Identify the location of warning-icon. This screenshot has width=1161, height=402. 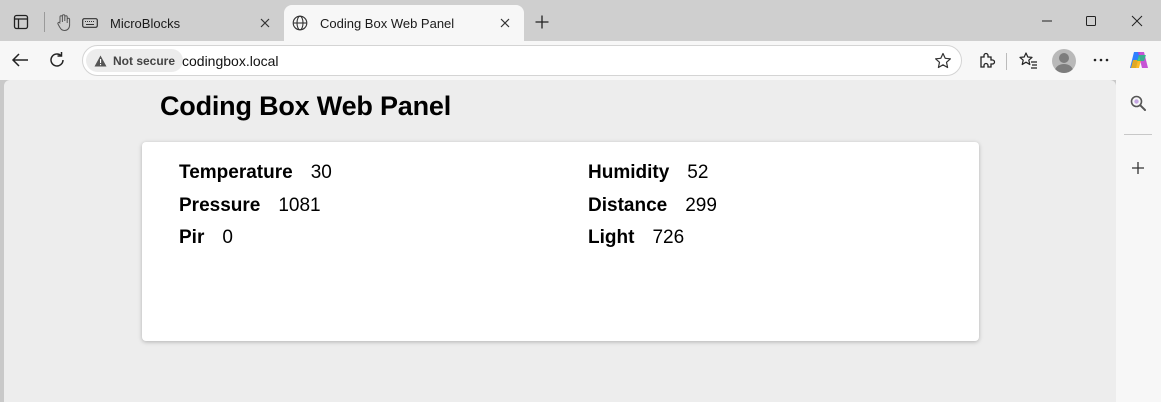
(100, 61).